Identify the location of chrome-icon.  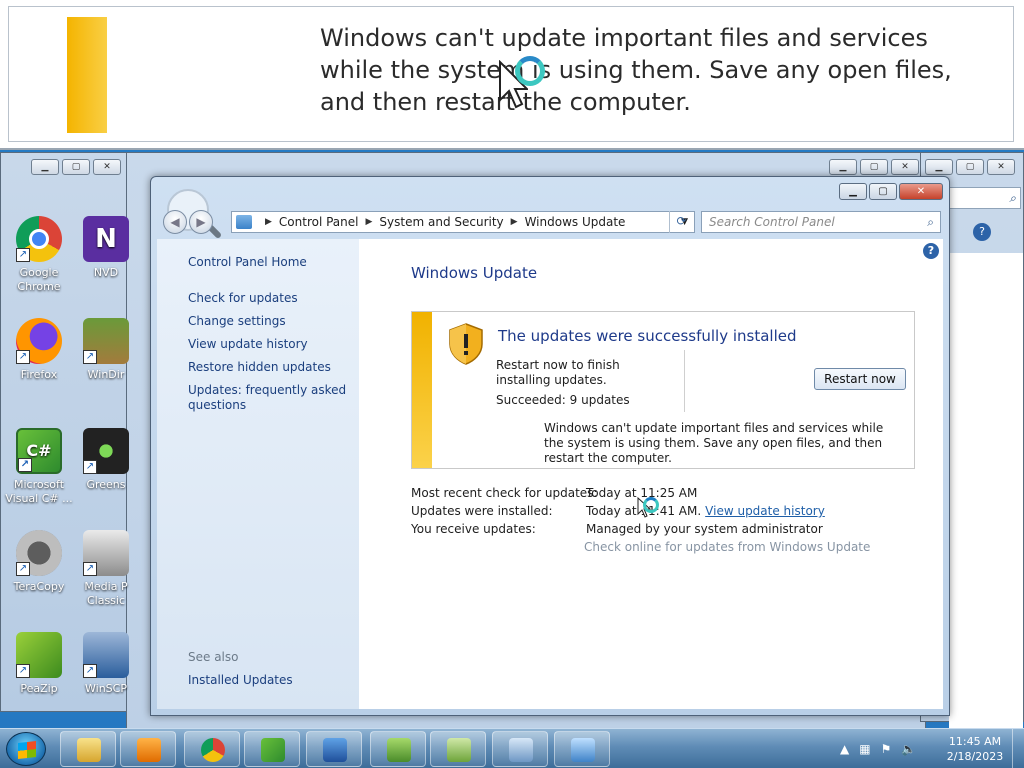
(213, 750).